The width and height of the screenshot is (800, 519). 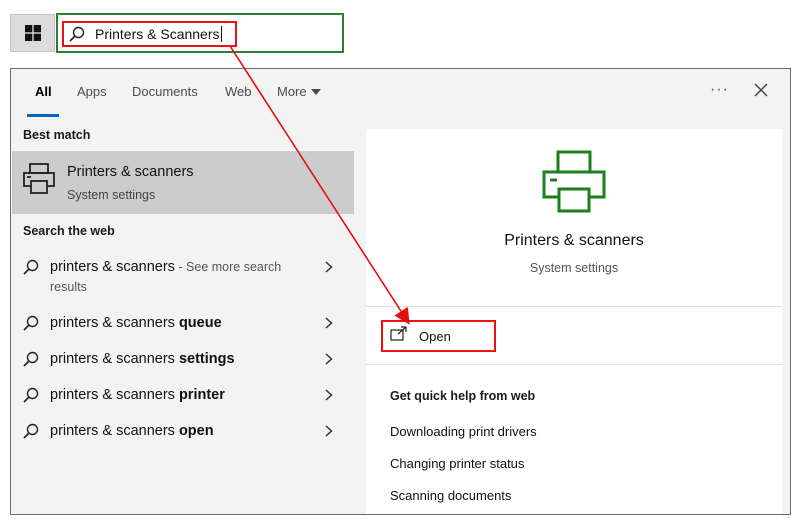 What do you see at coordinates (130, 172) in the screenshot?
I see `best-match-title: Printers & scanners` at bounding box center [130, 172].